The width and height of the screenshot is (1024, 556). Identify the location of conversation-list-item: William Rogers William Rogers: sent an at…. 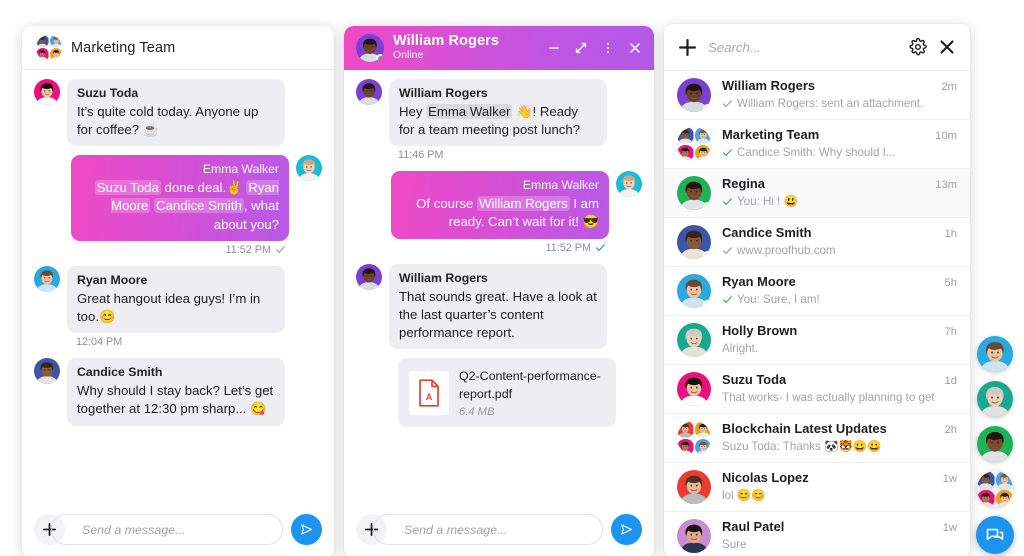
(817, 95).